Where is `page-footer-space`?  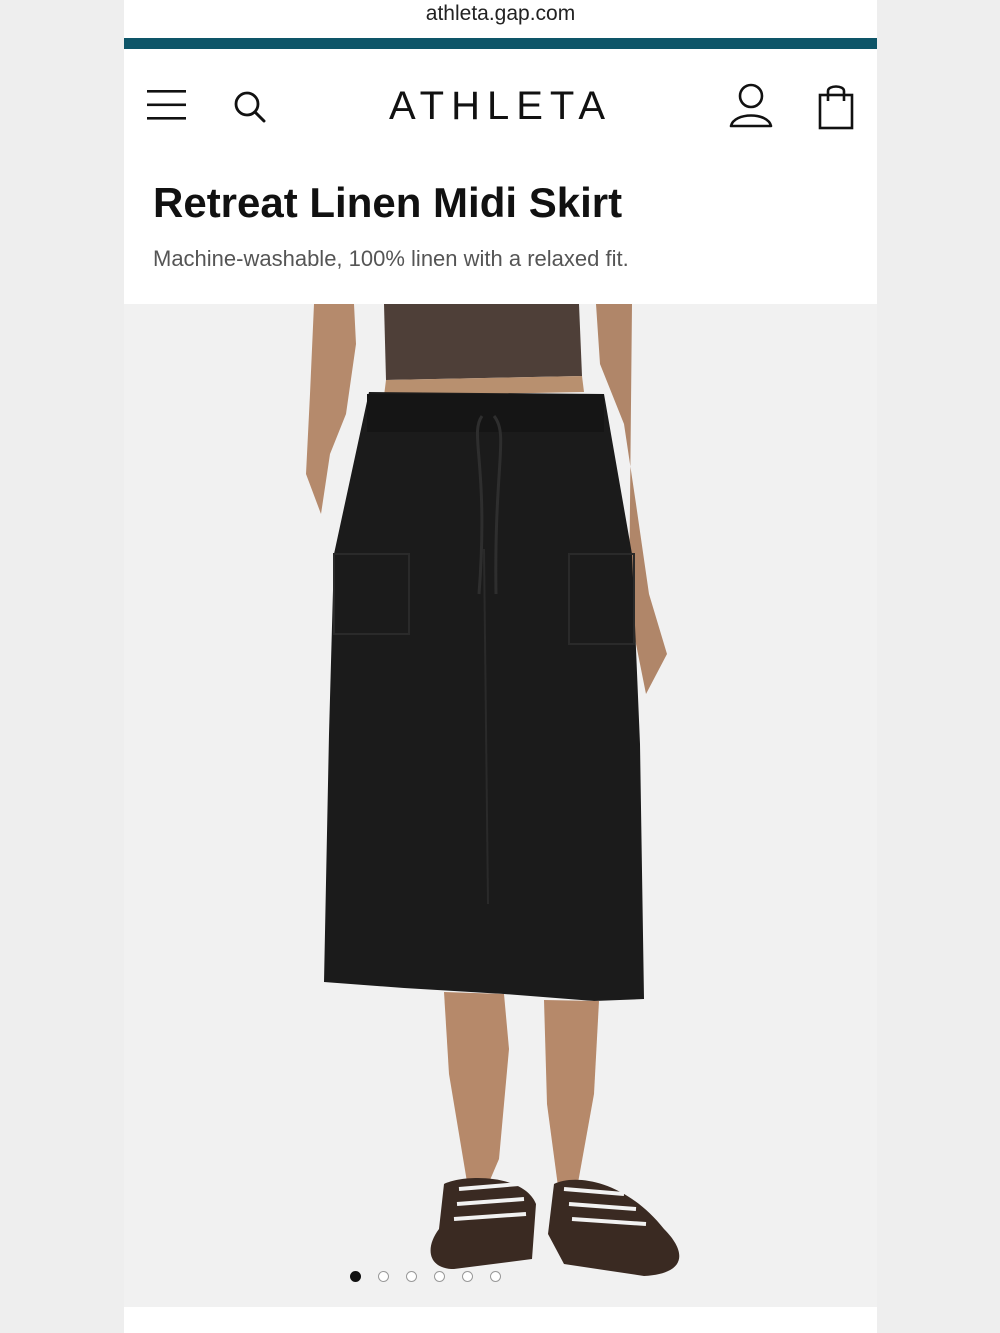 page-footer-space is located at coordinates (500, 1320).